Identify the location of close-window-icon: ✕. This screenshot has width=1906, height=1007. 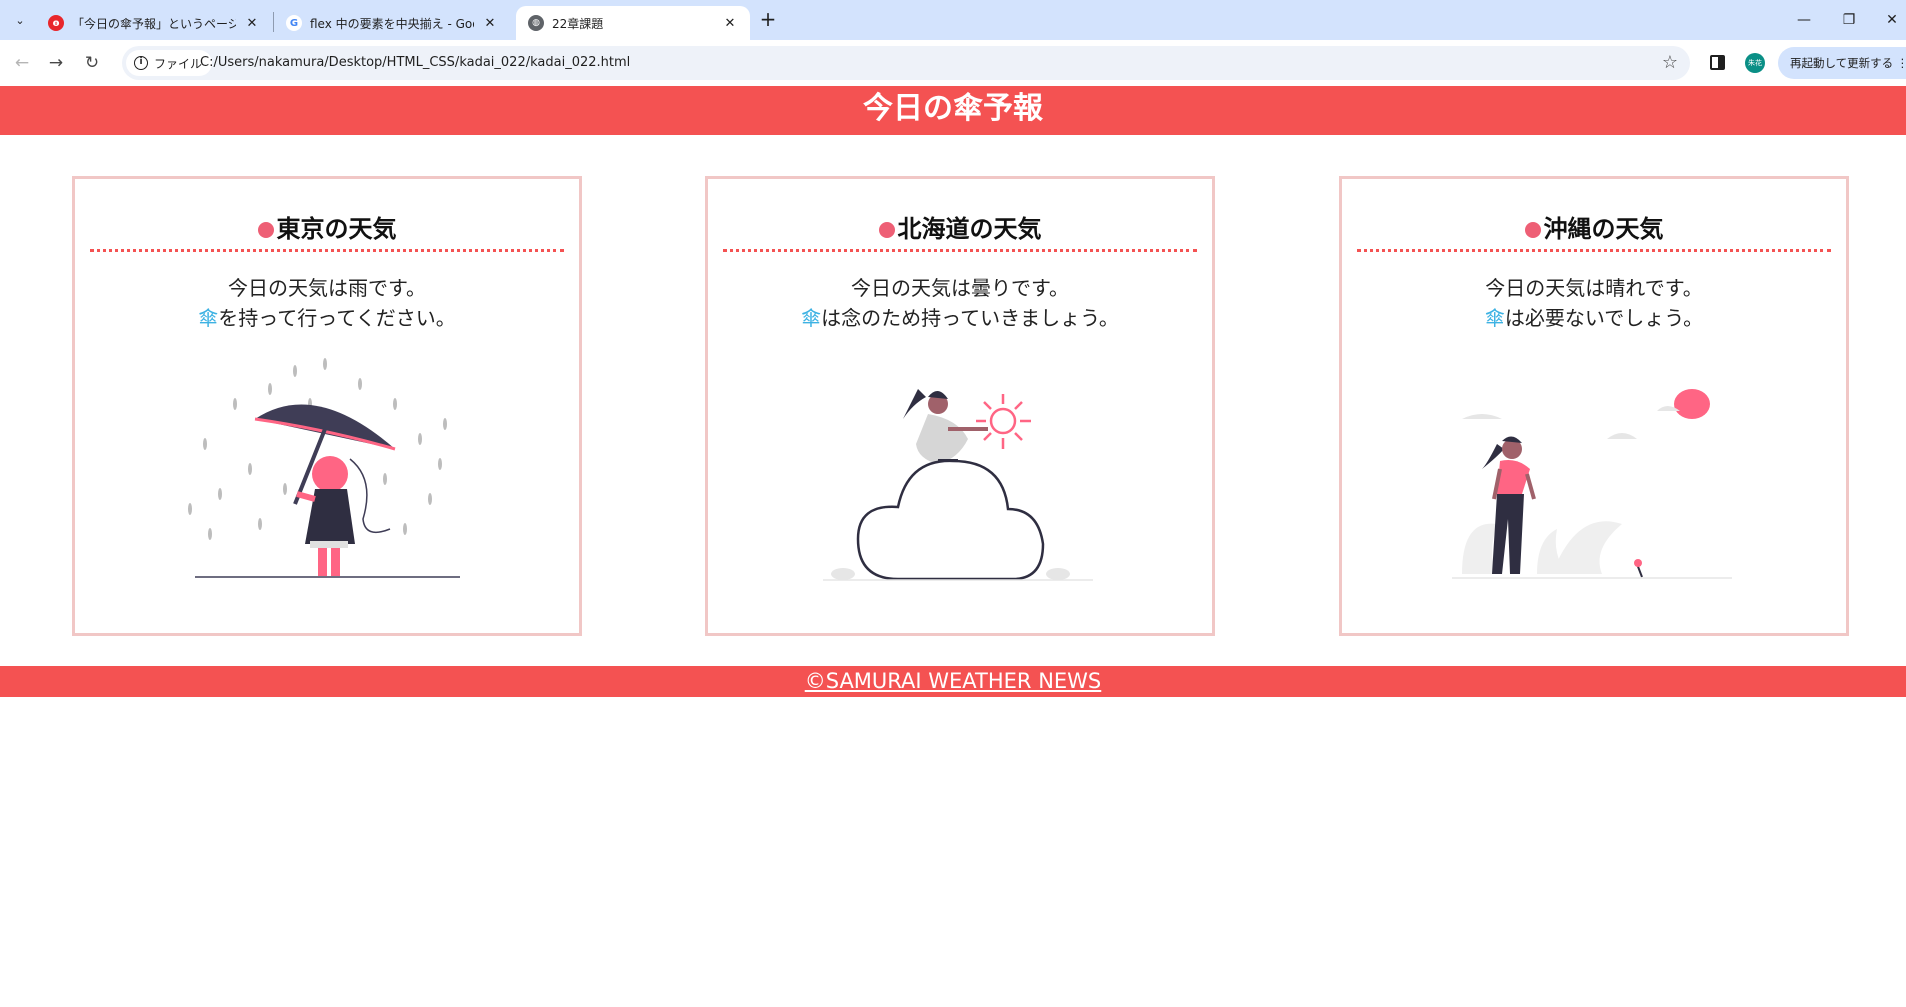
(1892, 20).